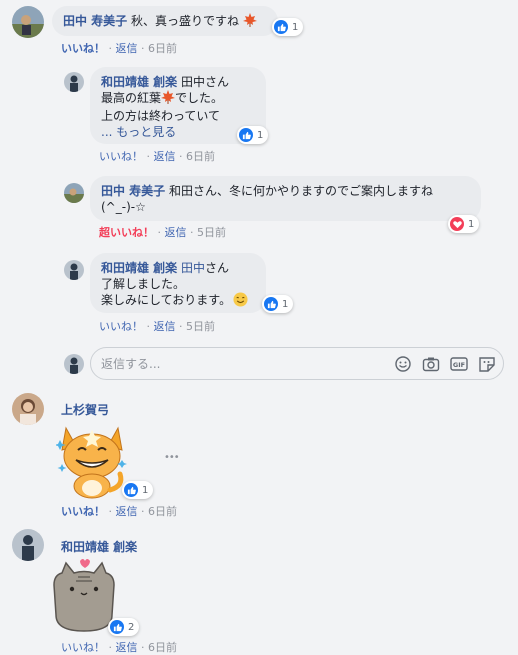 This screenshot has width=518, height=655. I want to click on mention-link: 田中, so click(193, 268).